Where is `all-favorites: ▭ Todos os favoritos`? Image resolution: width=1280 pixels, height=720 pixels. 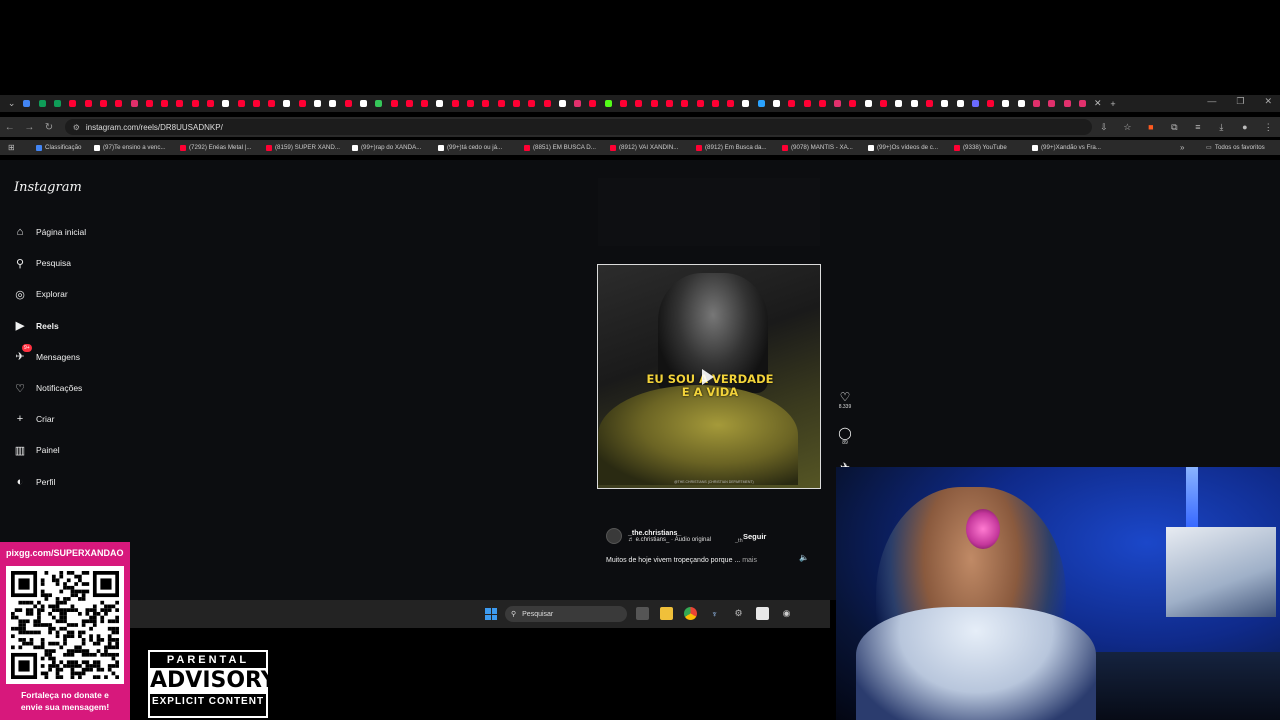
all-favorites: ▭ Todos os favoritos is located at coordinates (1235, 147).